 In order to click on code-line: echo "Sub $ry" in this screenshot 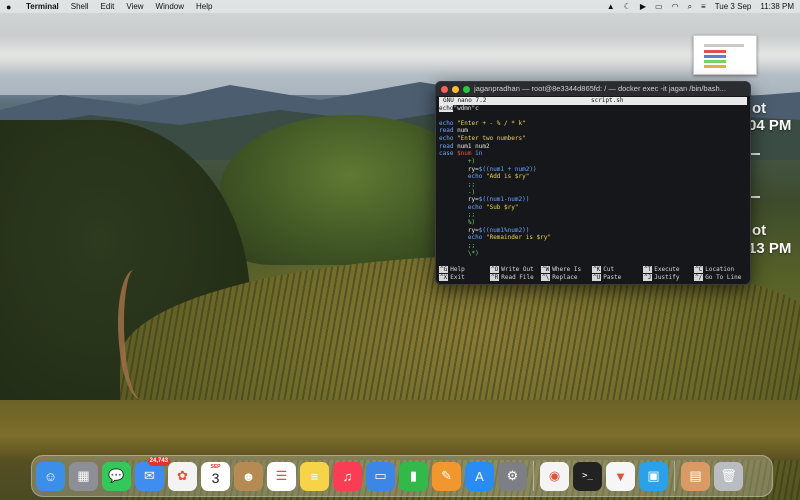, I will do `click(593, 208)`.